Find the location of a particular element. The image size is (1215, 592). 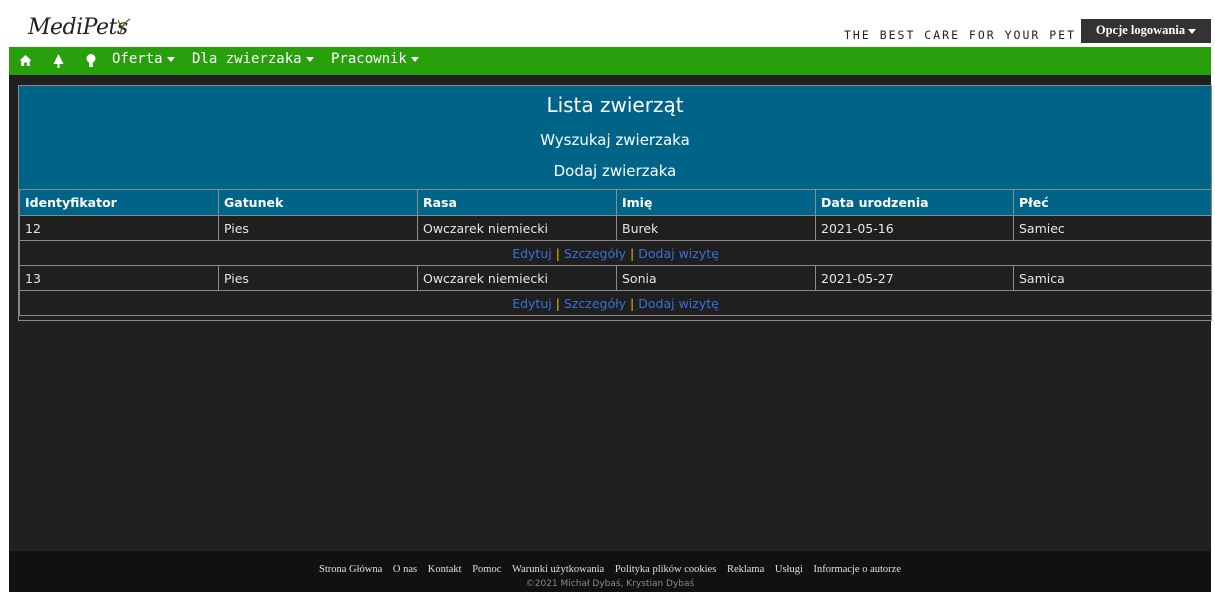

nav-menu-pracownik: Pracownik is located at coordinates (377, 59).